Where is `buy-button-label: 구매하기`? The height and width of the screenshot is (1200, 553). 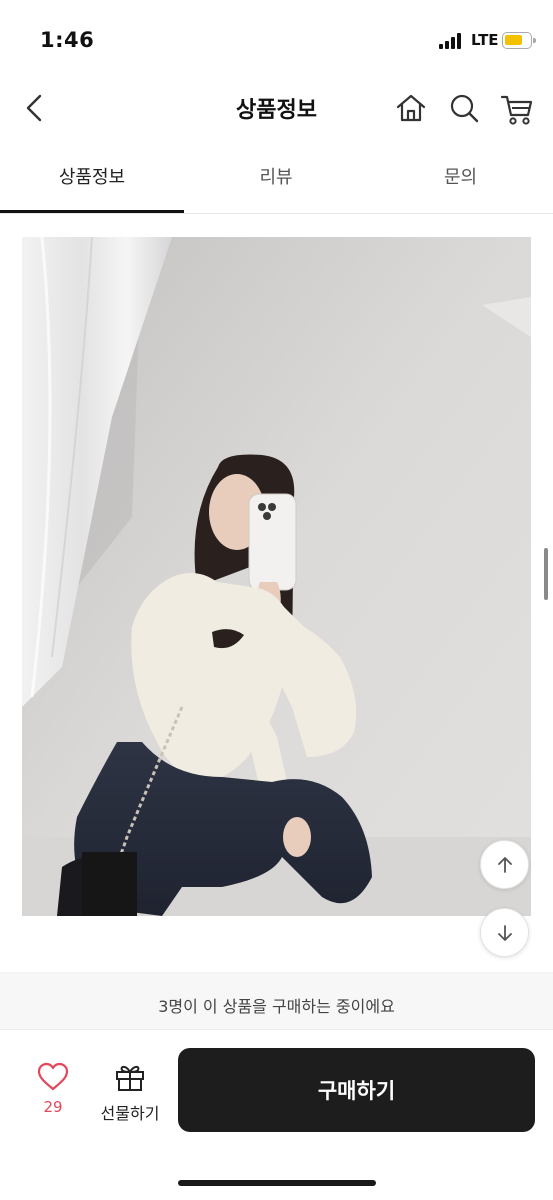
buy-button-label: 구매하기 is located at coordinates (356, 1091).